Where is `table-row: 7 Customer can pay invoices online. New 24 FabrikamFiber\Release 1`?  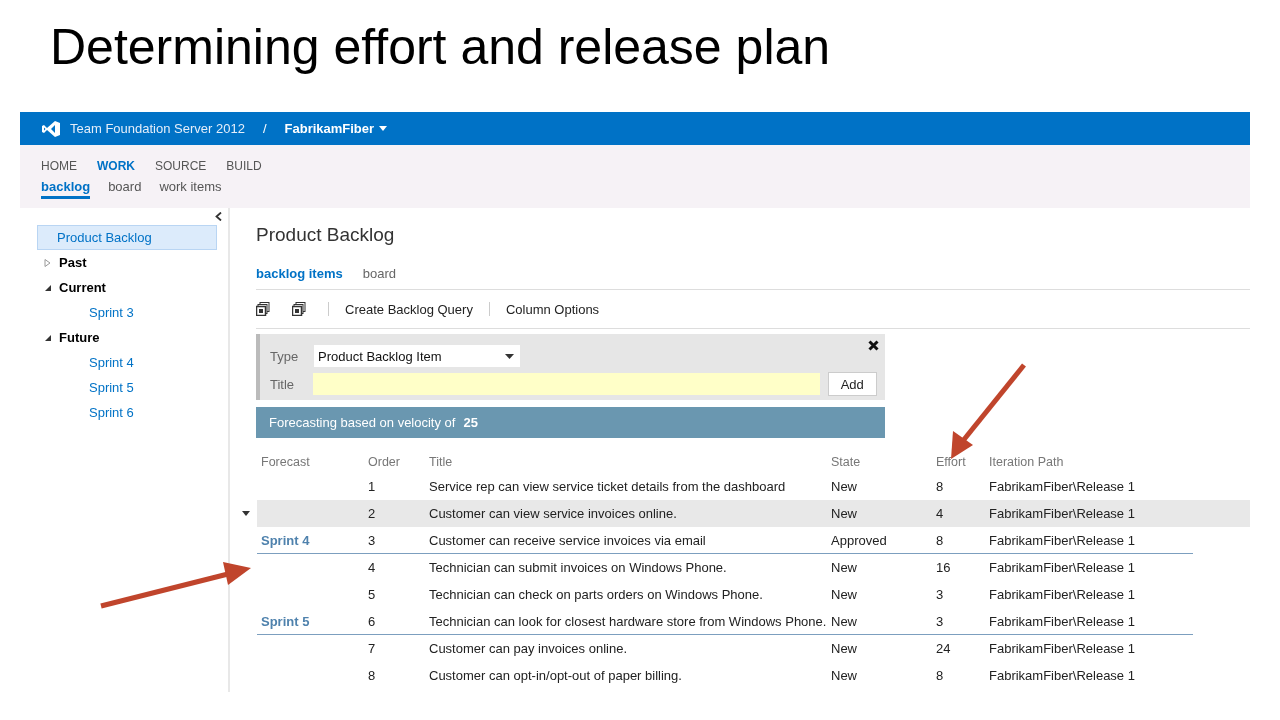
table-row: 7 Customer can pay invoices online. New 24 FabrikamFiber\Release 1 is located at coordinates (753, 648).